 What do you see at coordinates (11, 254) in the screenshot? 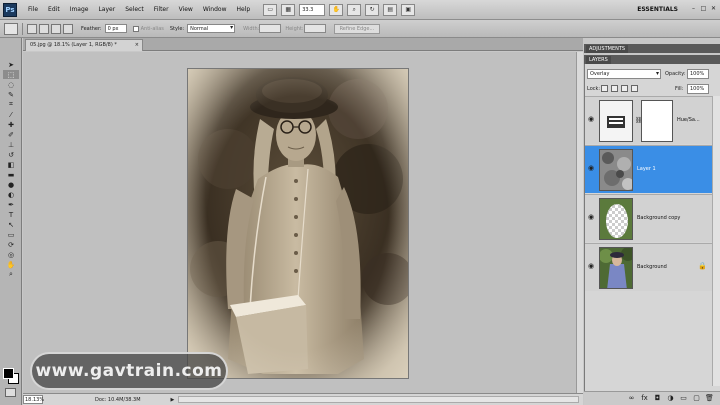
I see `3d-orbit-tool-icon: ◎` at bounding box center [11, 254].